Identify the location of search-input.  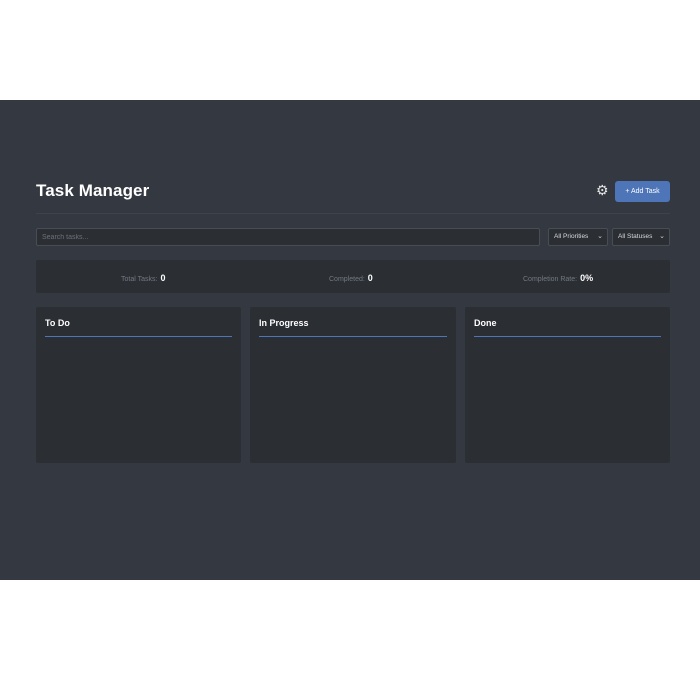
(288, 237).